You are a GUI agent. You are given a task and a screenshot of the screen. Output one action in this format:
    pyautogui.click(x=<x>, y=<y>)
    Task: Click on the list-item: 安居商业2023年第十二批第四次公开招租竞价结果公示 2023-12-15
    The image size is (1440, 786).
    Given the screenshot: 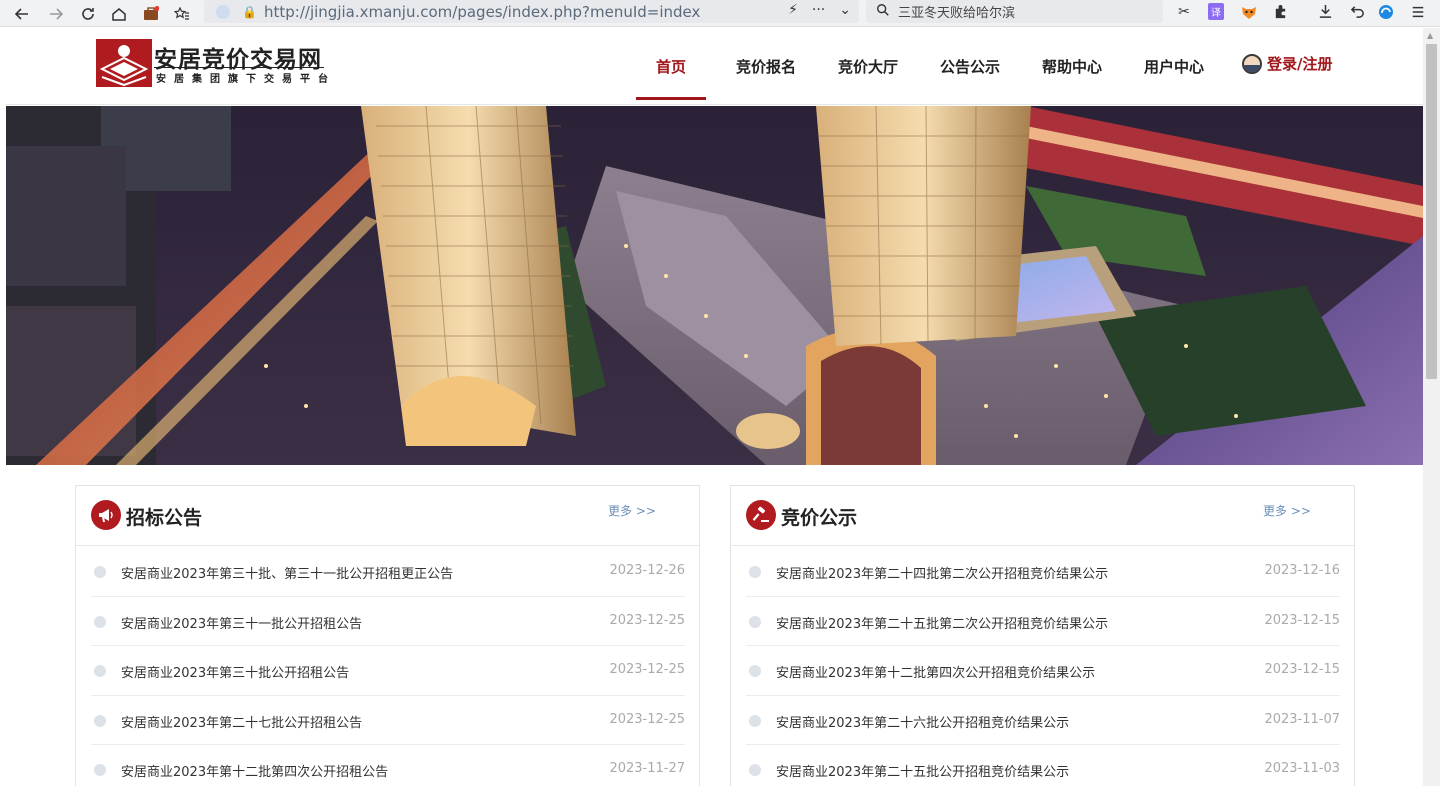 What is the action you would take?
    pyautogui.click(x=1043, y=671)
    